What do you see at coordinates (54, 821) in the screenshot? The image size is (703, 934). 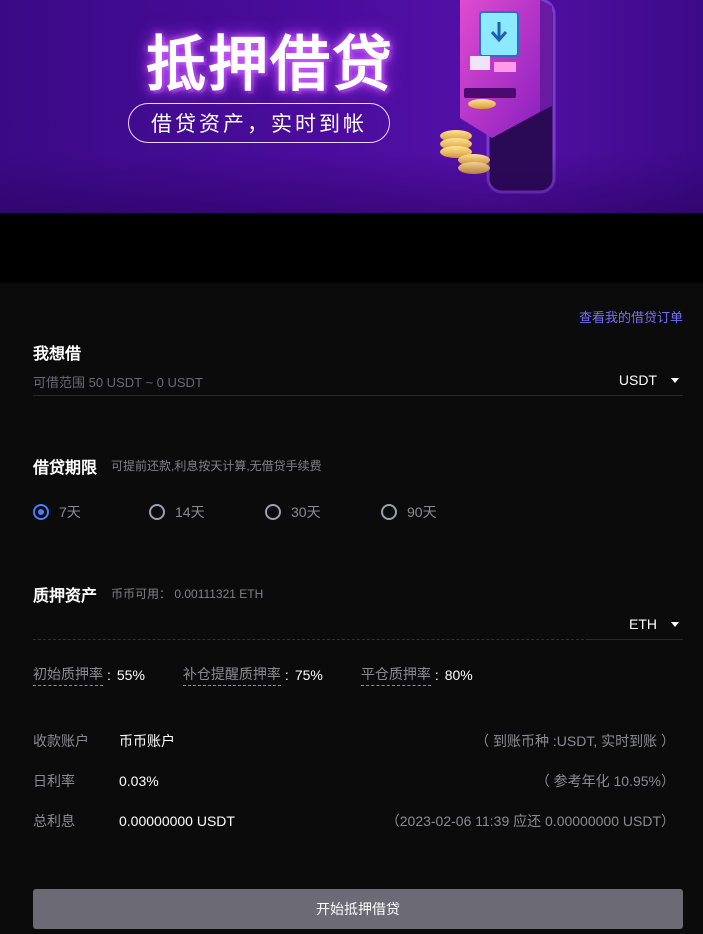 I see `info-key: 总利息` at bounding box center [54, 821].